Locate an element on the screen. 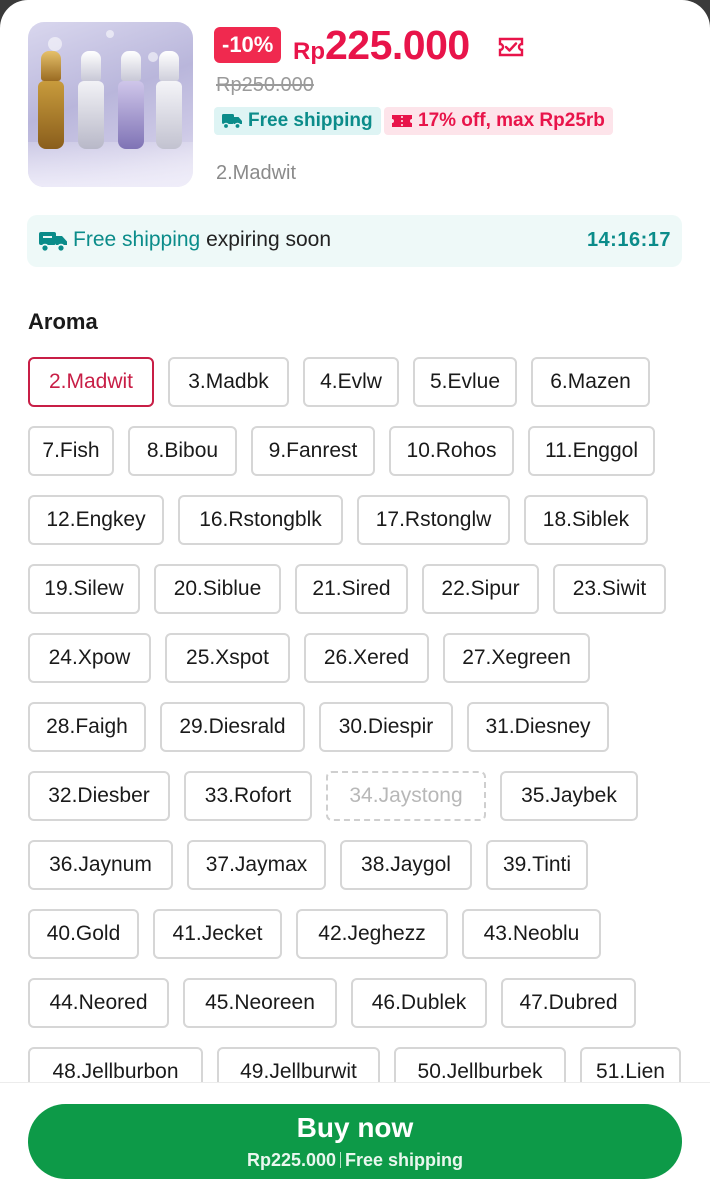 This screenshot has height=1200, width=710. aroma-option: 11.Enggol is located at coordinates (591, 451).